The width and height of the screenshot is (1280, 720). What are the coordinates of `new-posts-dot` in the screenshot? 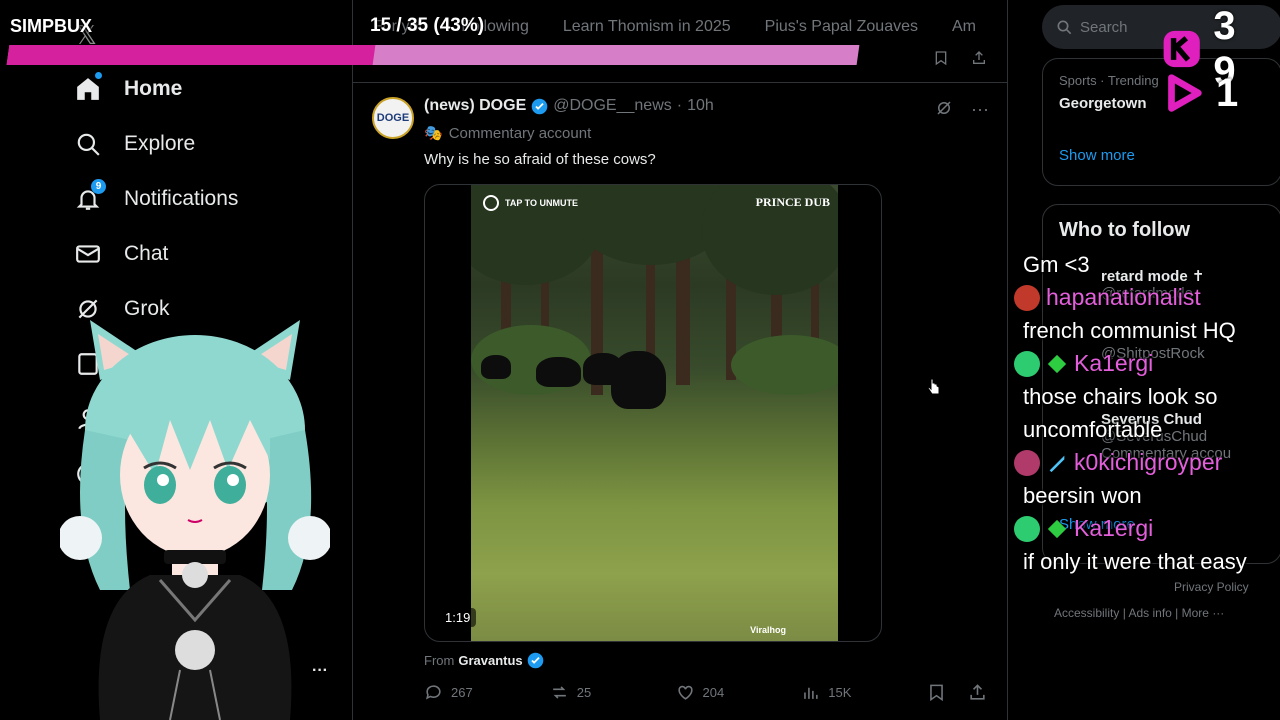 It's located at (98, 75).